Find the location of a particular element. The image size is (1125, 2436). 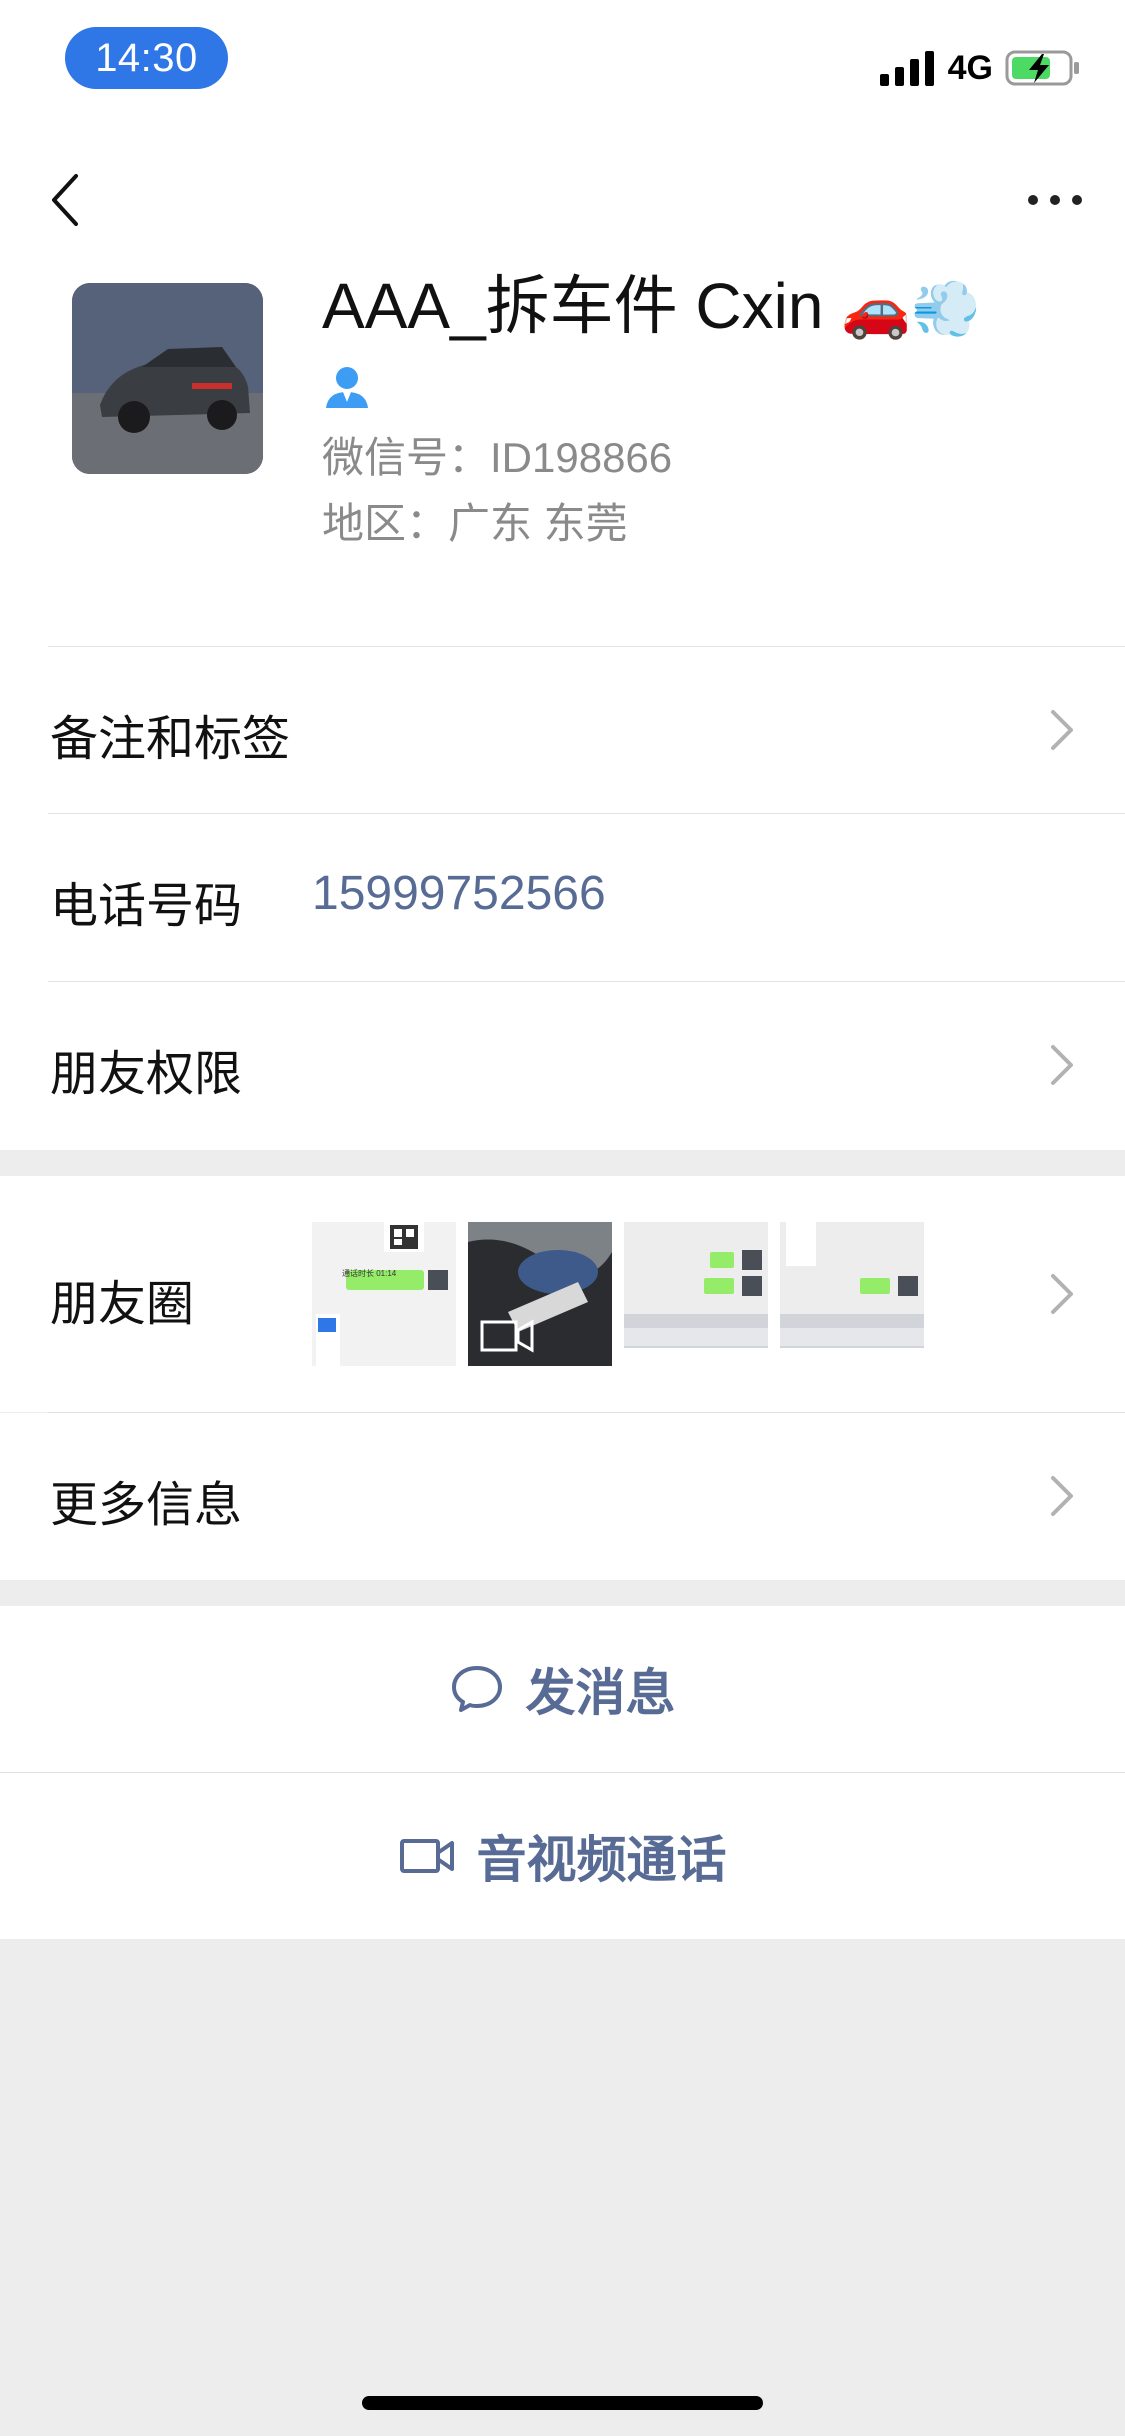

nickname: AAA_拆车件 Cxin 🚗💨 is located at coordinates (651, 308).